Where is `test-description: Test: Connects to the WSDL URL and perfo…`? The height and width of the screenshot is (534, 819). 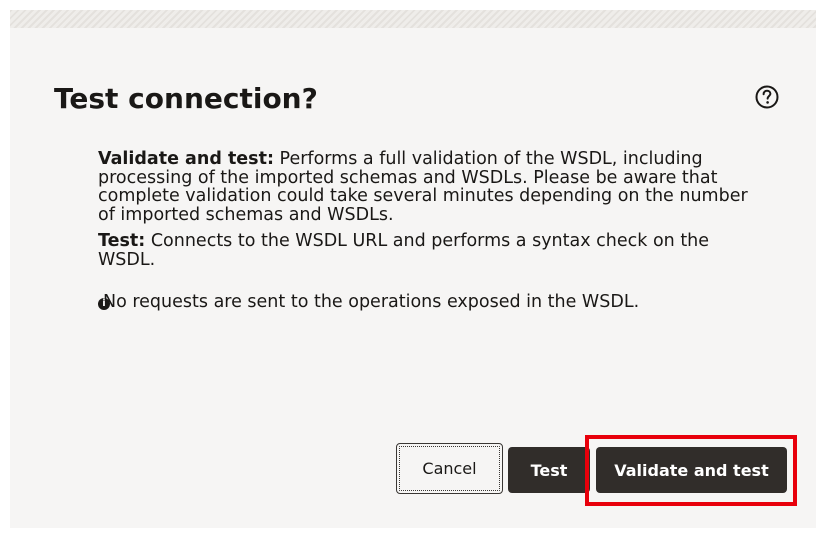 test-description: Test: Connects to the WSDL URL and perfo… is located at coordinates (432, 250).